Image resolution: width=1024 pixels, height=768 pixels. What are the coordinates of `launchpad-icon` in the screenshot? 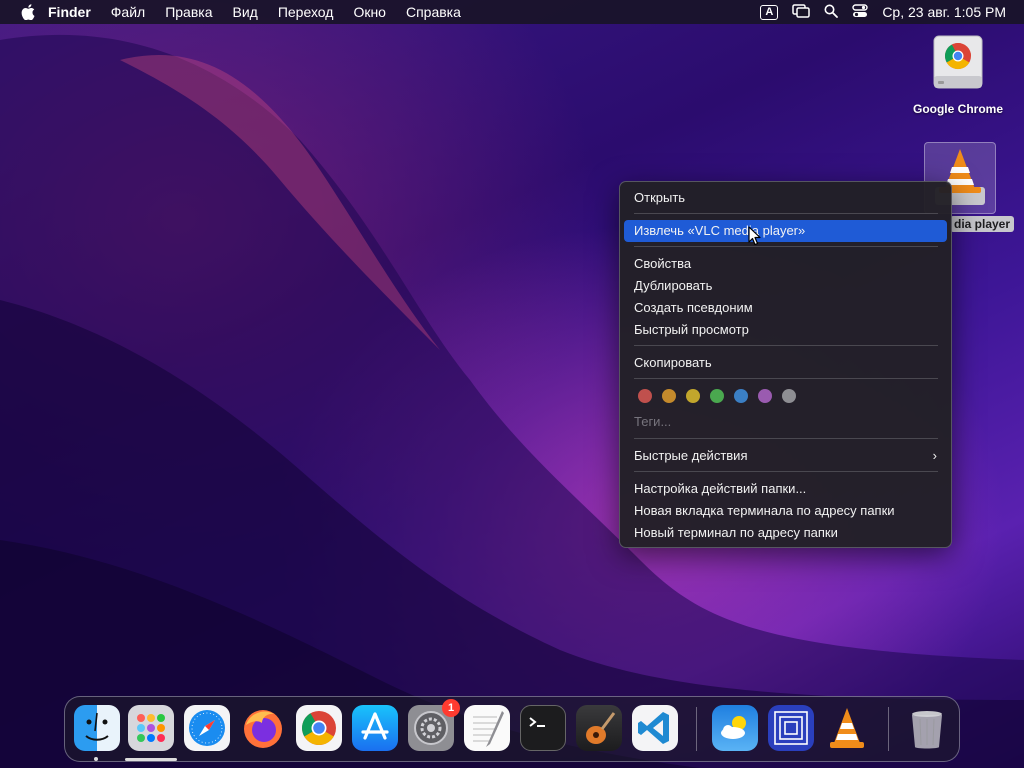 It's located at (151, 728).